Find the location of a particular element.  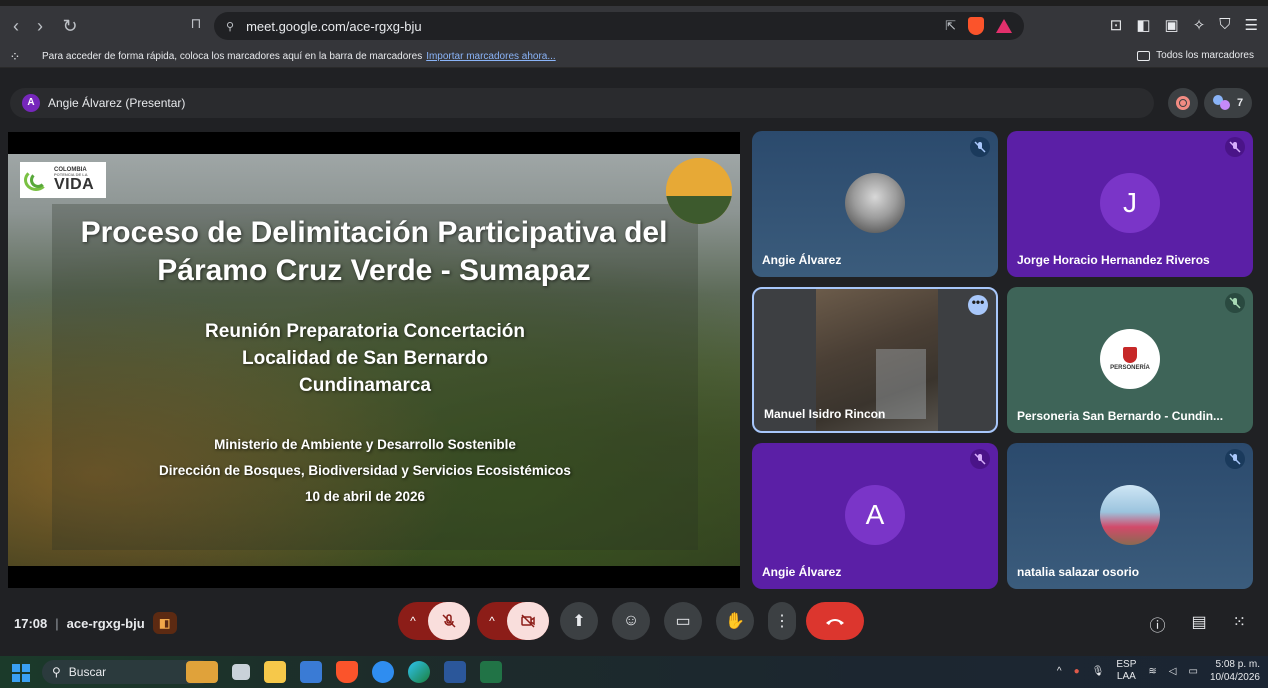

address-bar: ⚲ meet.google.com/ace-rgxg-bju ⇱ is located at coordinates (619, 26).